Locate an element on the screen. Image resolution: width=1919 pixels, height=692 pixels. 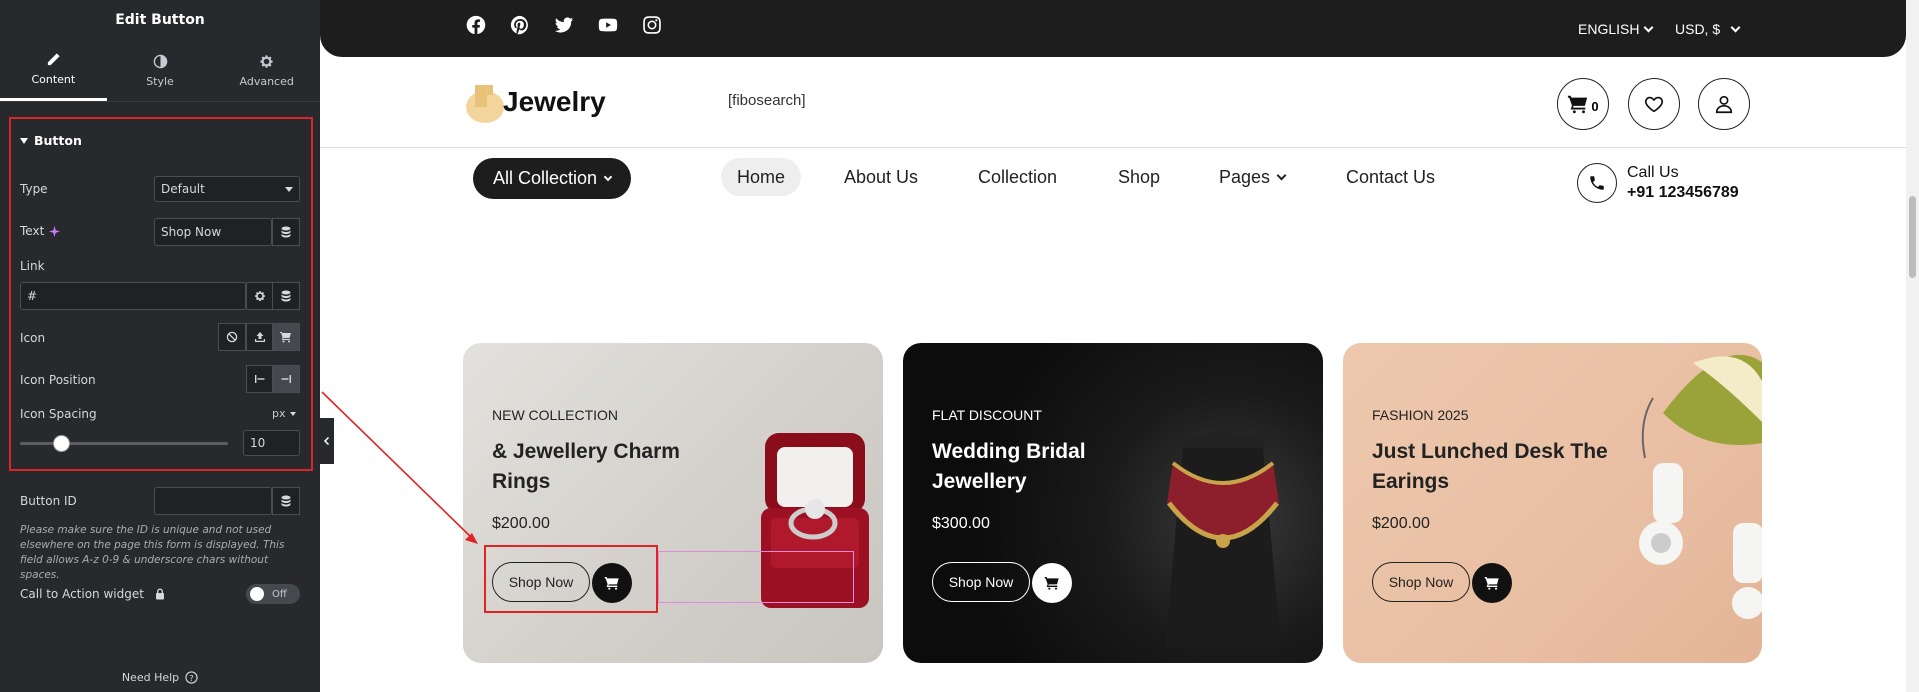
scrollbar-thumb is located at coordinates (1912, 237).